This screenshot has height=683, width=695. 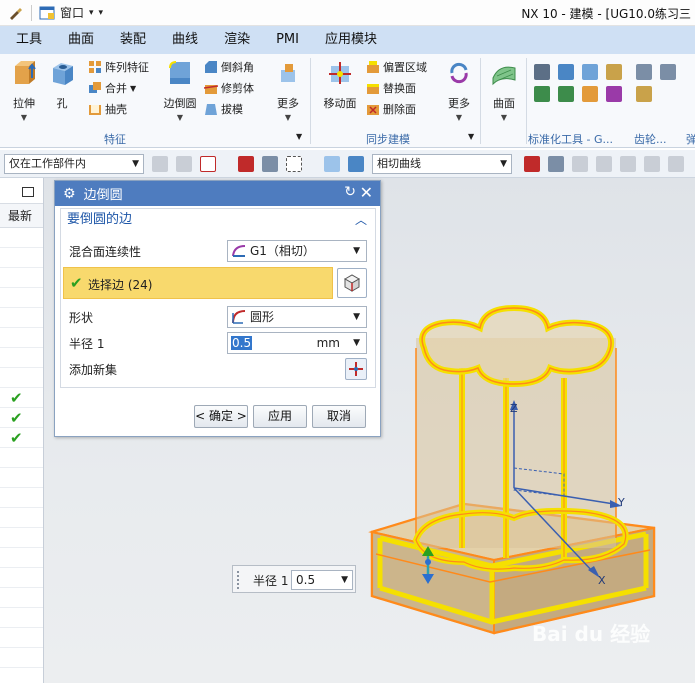 I want to click on customize-toolbar-icon: ▾, so click(x=101, y=13).